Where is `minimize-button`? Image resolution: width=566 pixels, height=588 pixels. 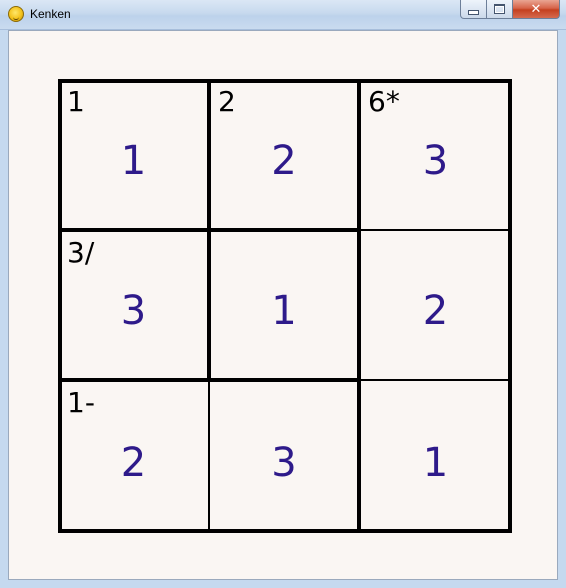
minimize-button is located at coordinates (473, 9).